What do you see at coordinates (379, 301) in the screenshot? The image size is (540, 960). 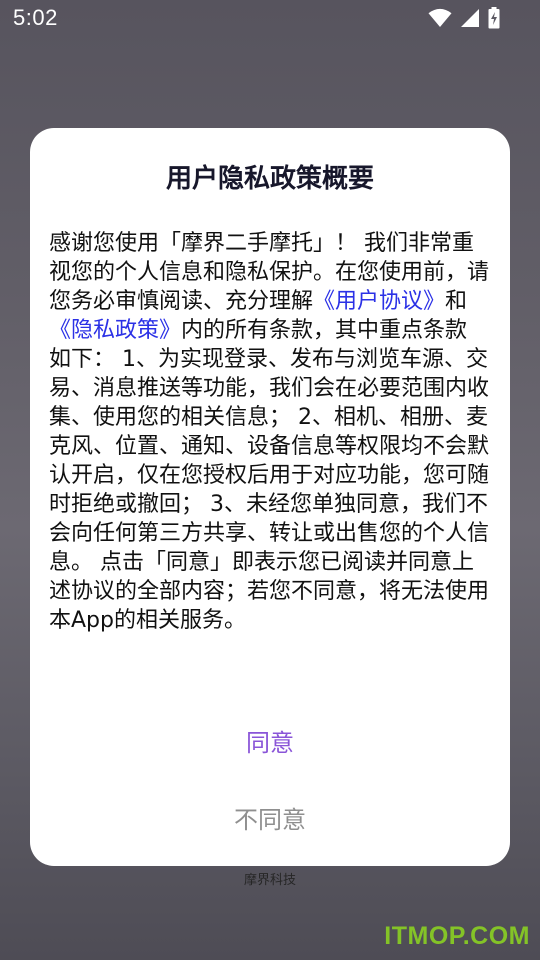 I see `user-agreement-link: 《用户协议》` at bounding box center [379, 301].